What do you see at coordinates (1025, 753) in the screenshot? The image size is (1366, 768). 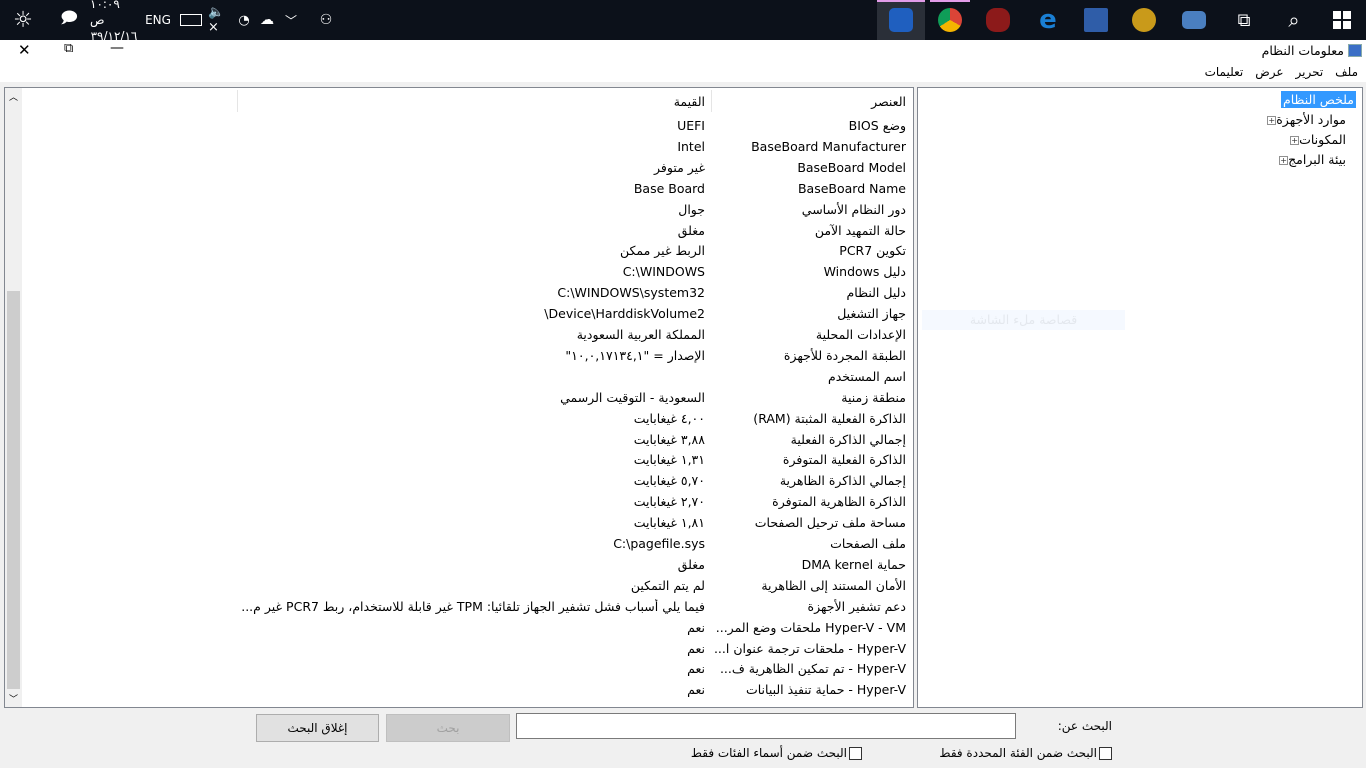 I see `search-selected-category-checkbox: البحث ضمن الفئة المحددة فقط` at bounding box center [1025, 753].